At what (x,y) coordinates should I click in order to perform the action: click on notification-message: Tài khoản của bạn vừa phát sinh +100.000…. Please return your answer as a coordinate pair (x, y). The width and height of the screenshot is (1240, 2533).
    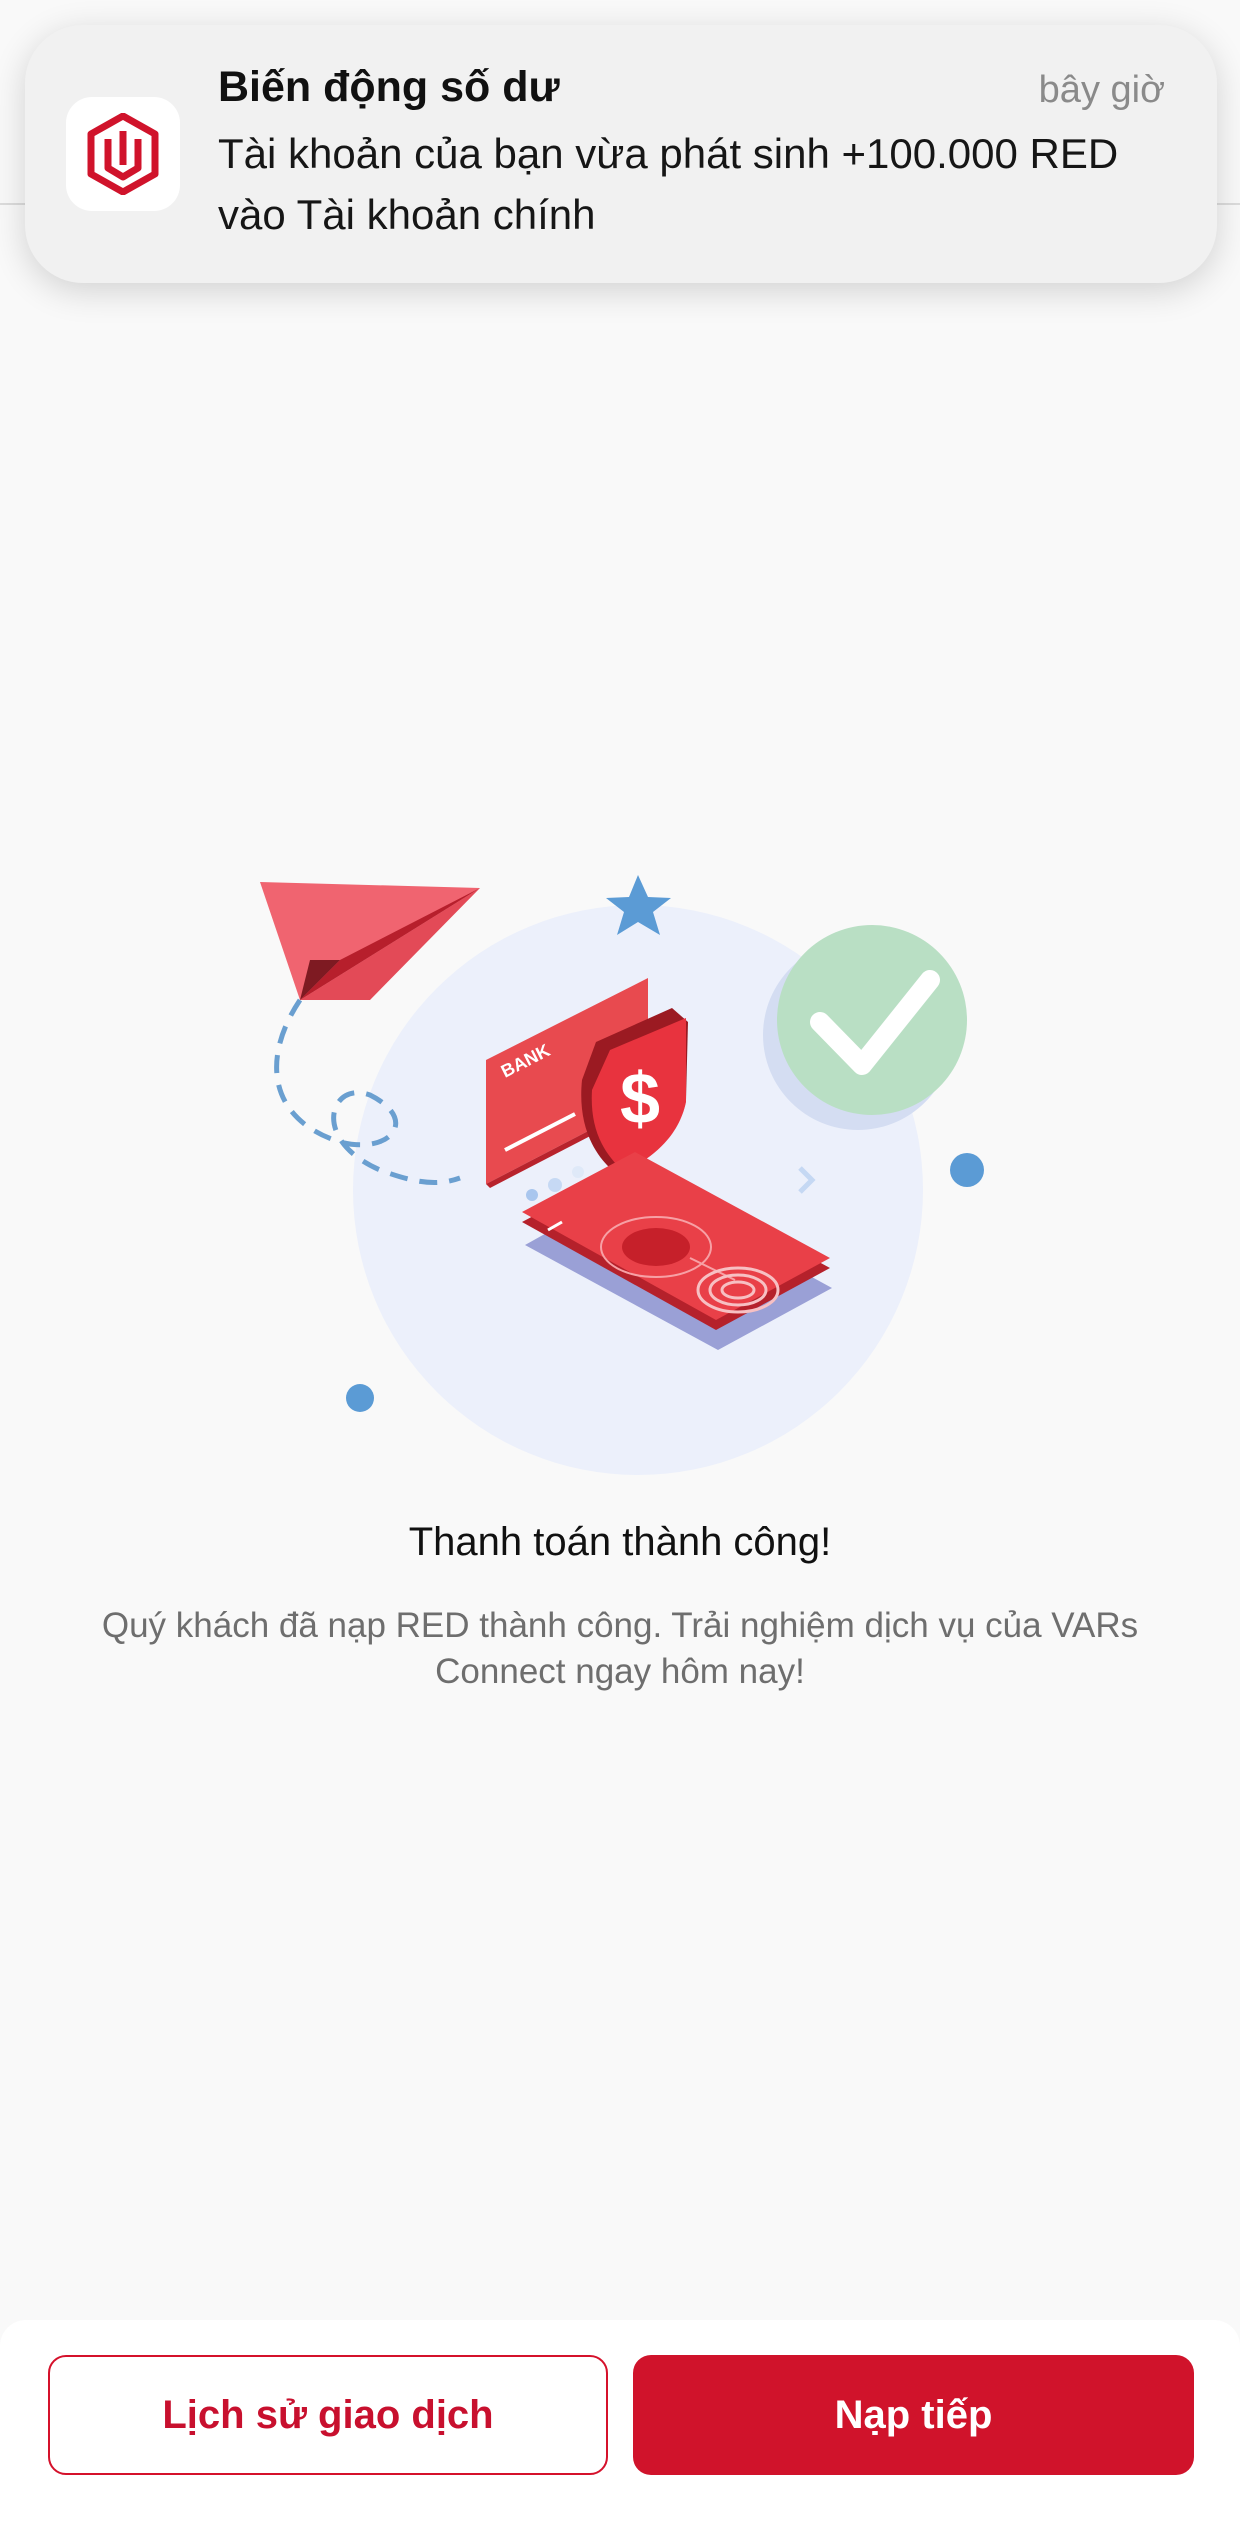
    Looking at the image, I should click on (668, 184).